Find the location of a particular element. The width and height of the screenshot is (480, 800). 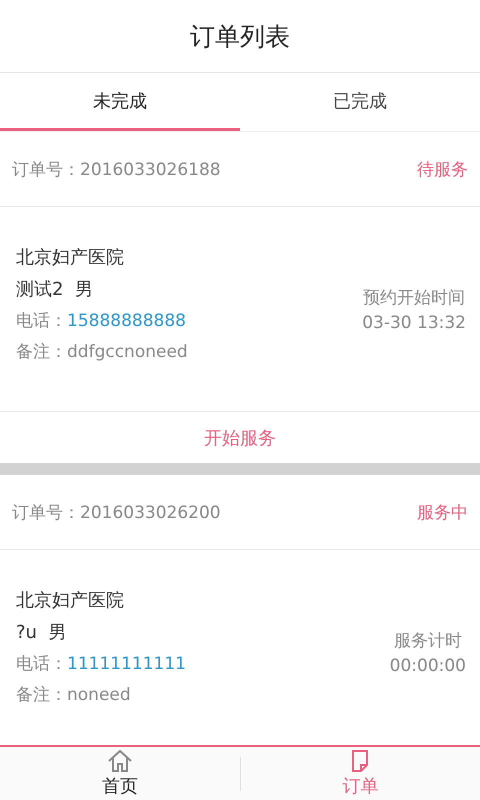

time-value: 00:00:00 is located at coordinates (428, 666).